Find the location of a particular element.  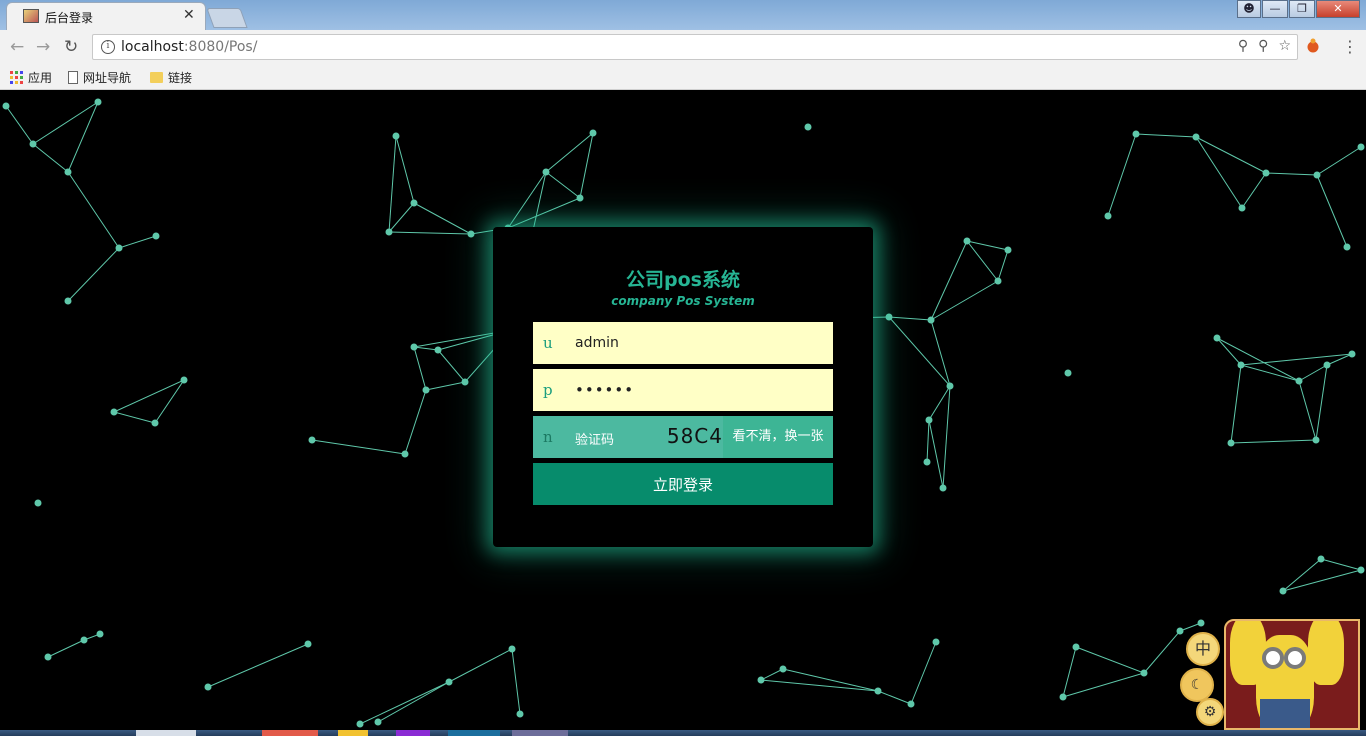

tab-favicon-icon is located at coordinates (31, 16).